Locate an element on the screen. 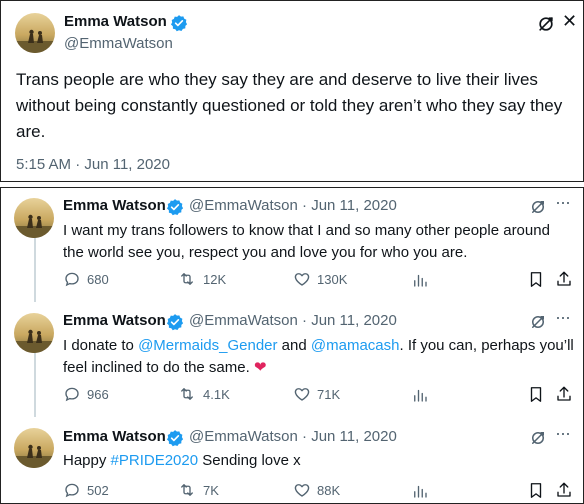  tweet-text-part: I donate to is located at coordinates (101, 345).